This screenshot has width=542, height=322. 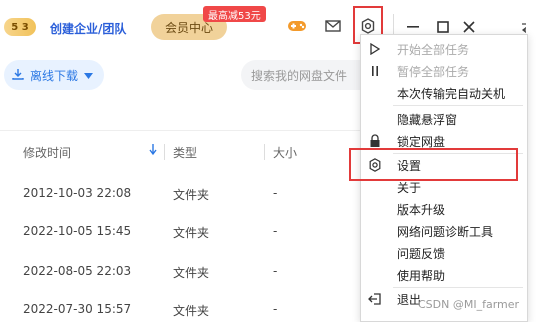 I want to click on download-icon, so click(x=18, y=75).